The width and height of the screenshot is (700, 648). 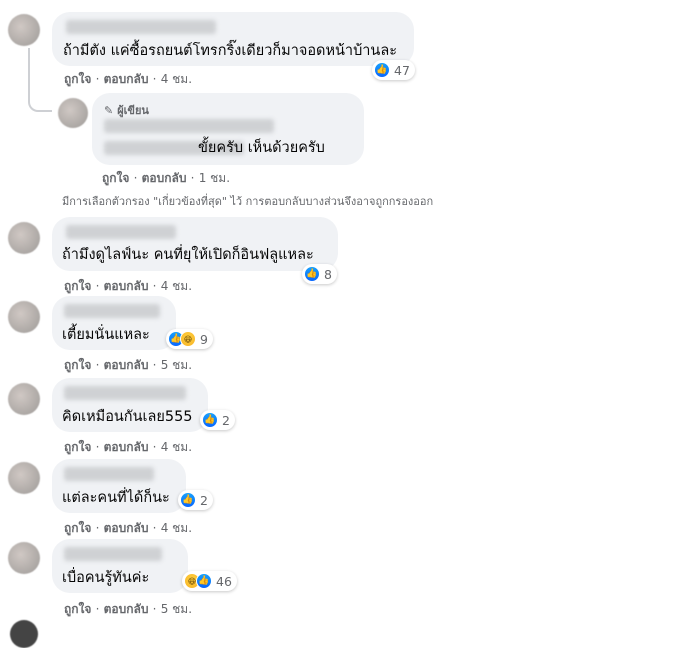 I want to click on reply-actions: ถูกใจ · ตอบกลับ · 1 ชม., so click(x=166, y=178).